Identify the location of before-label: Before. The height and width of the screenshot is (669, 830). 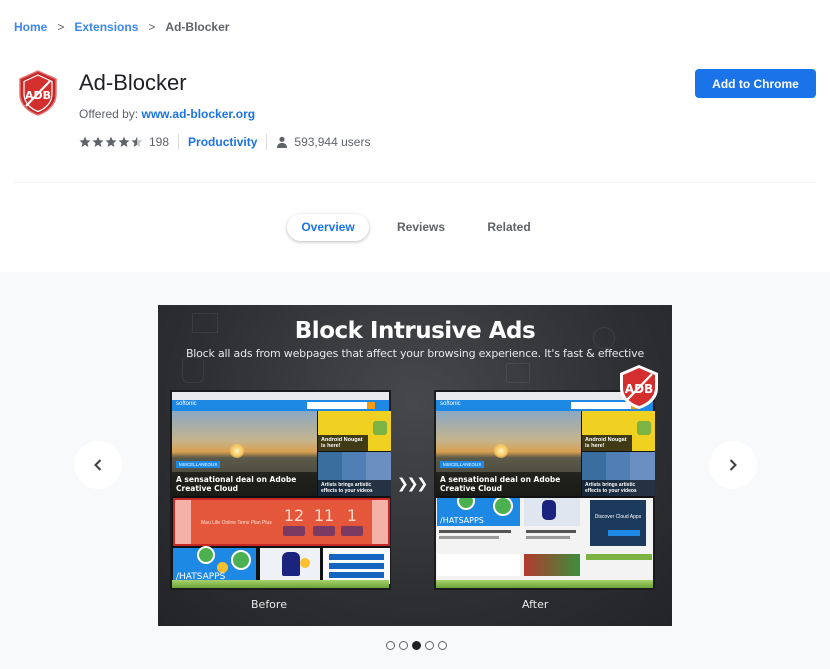
(269, 604).